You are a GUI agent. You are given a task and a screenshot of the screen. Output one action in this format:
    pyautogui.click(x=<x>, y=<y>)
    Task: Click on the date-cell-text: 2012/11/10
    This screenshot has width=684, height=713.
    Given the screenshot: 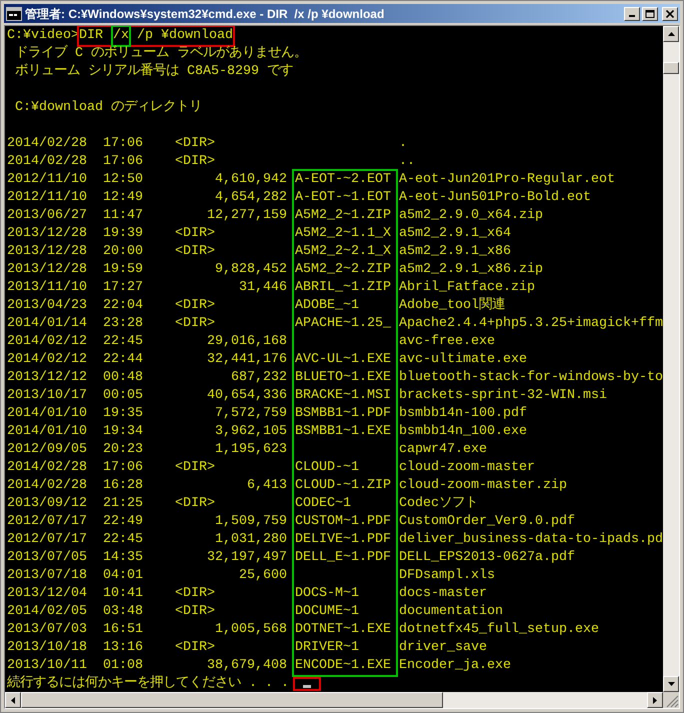 What is the action you would take?
    pyautogui.click(x=47, y=180)
    